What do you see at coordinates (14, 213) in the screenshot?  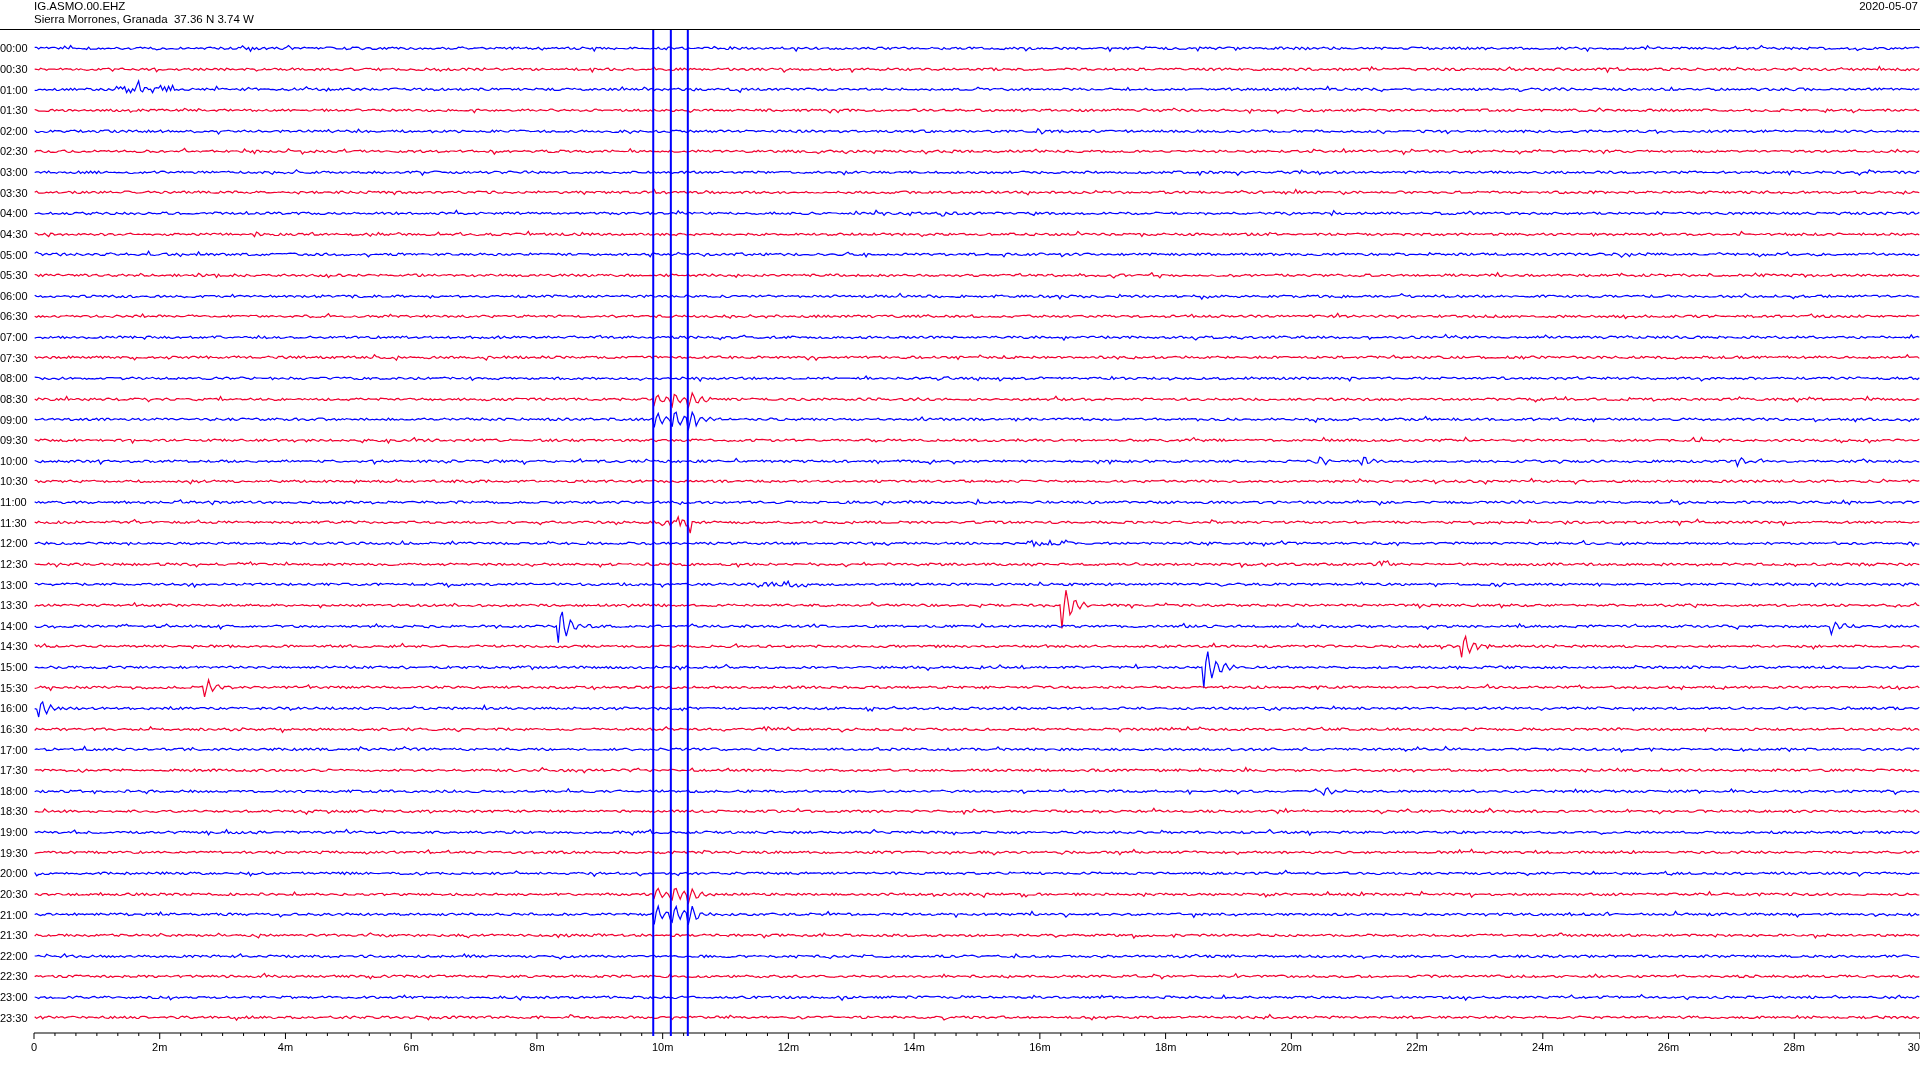 I see `time-label: 04:00` at bounding box center [14, 213].